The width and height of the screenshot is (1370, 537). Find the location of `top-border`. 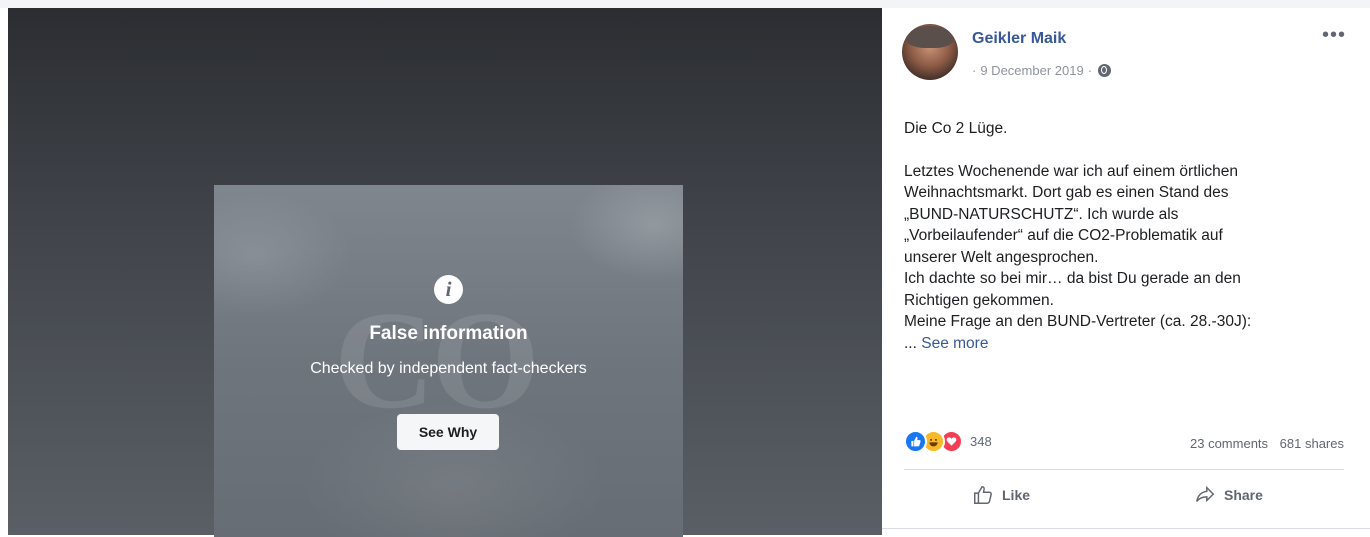

top-border is located at coordinates (685, 4).